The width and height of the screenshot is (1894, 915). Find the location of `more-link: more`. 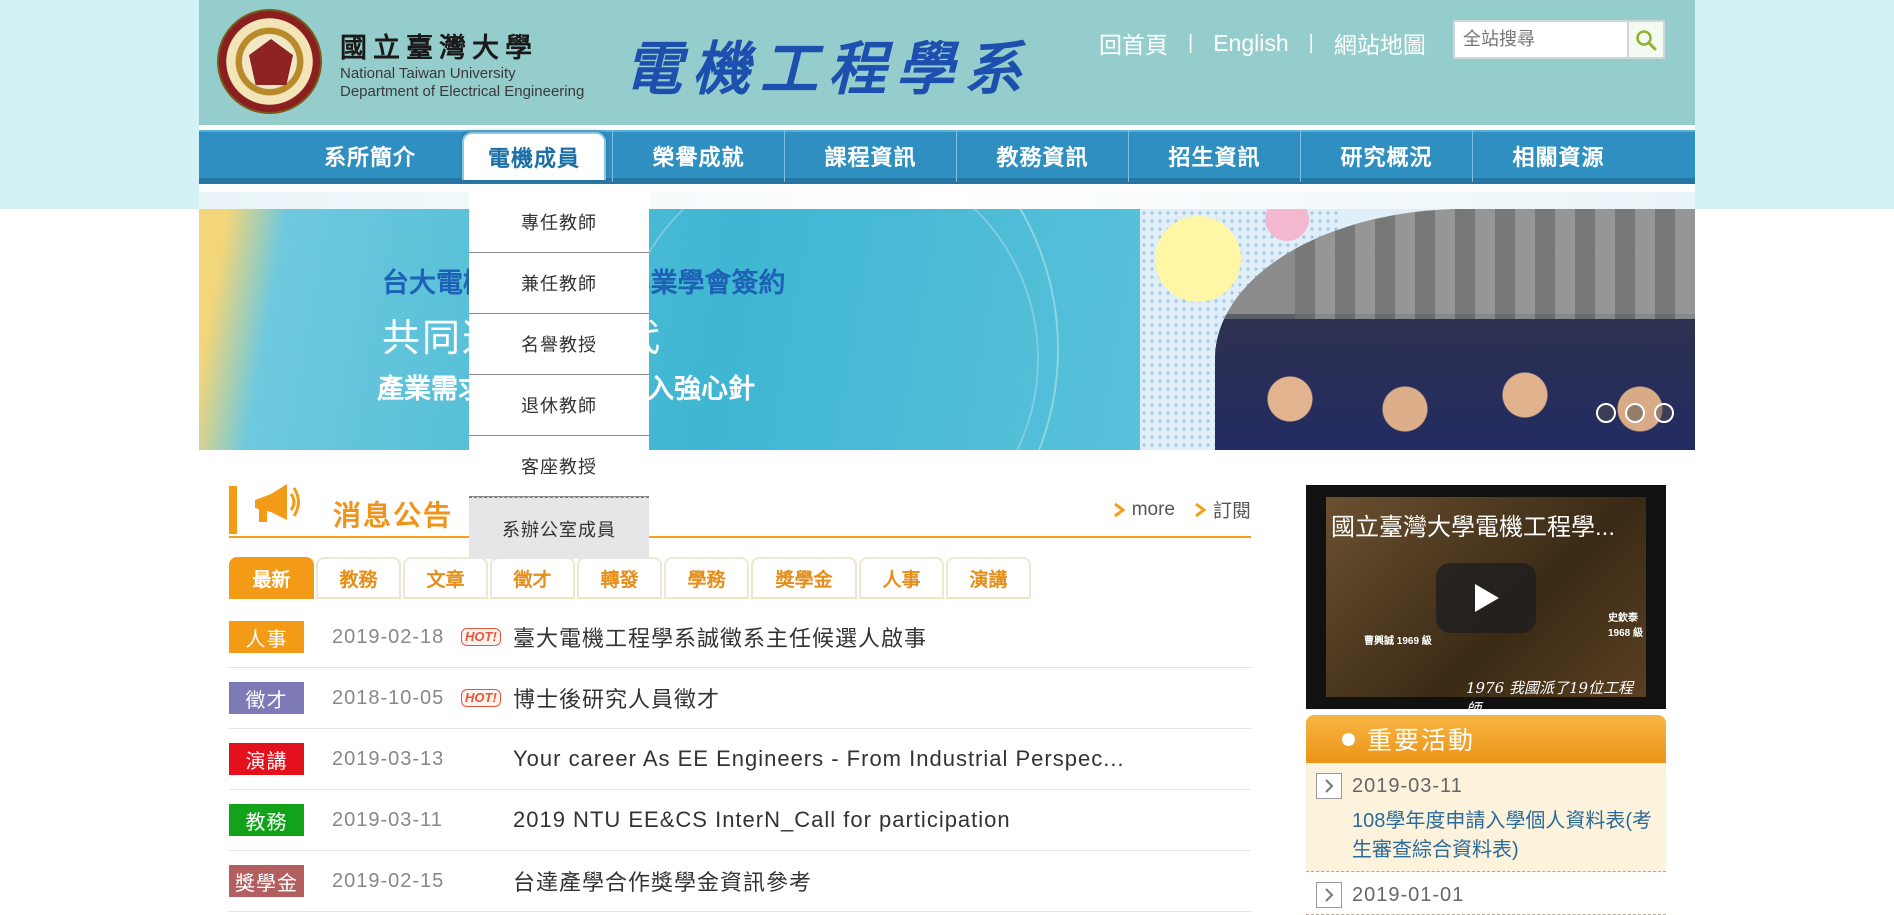

more-link: more is located at coordinates (1143, 510).